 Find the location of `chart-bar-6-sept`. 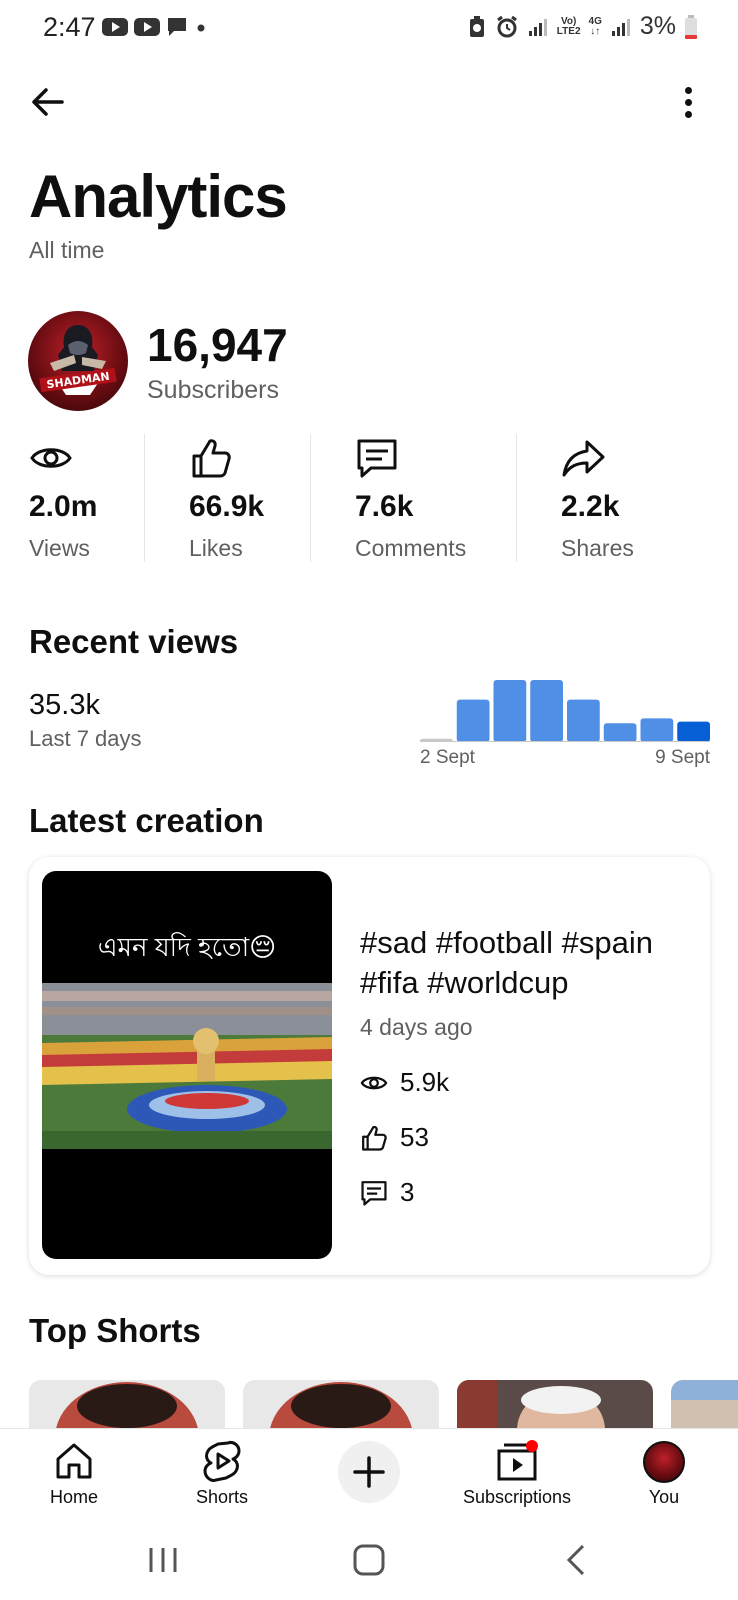

chart-bar-6-sept is located at coordinates (583, 720).